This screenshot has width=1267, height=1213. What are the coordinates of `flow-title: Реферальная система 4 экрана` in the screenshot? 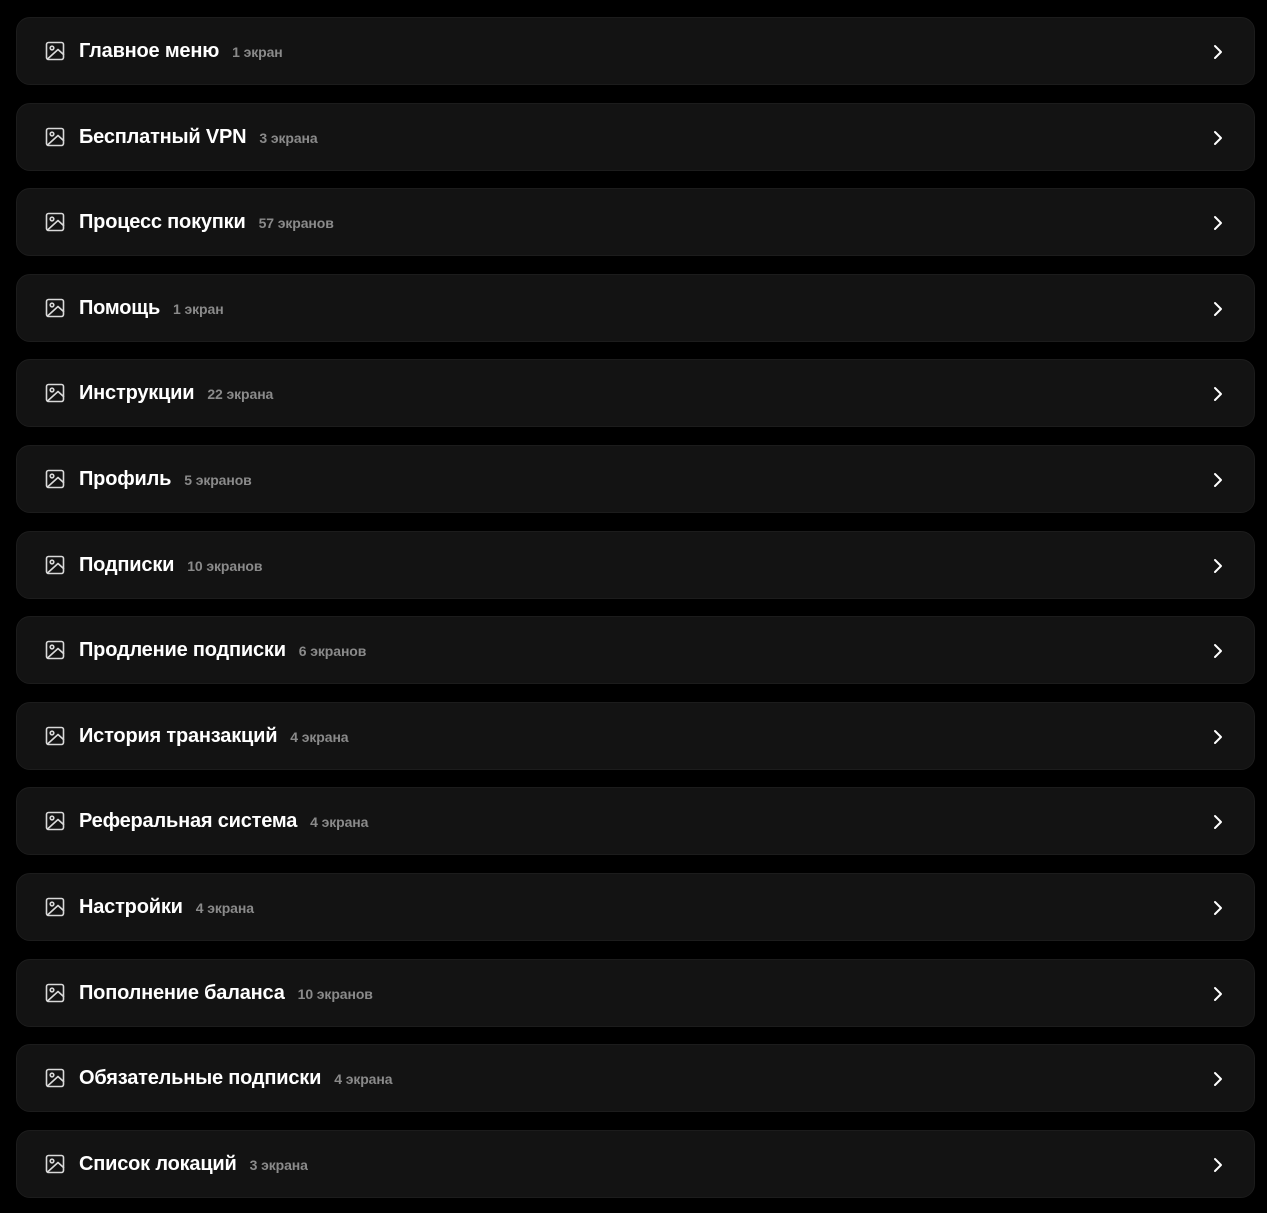 It's located at (224, 821).